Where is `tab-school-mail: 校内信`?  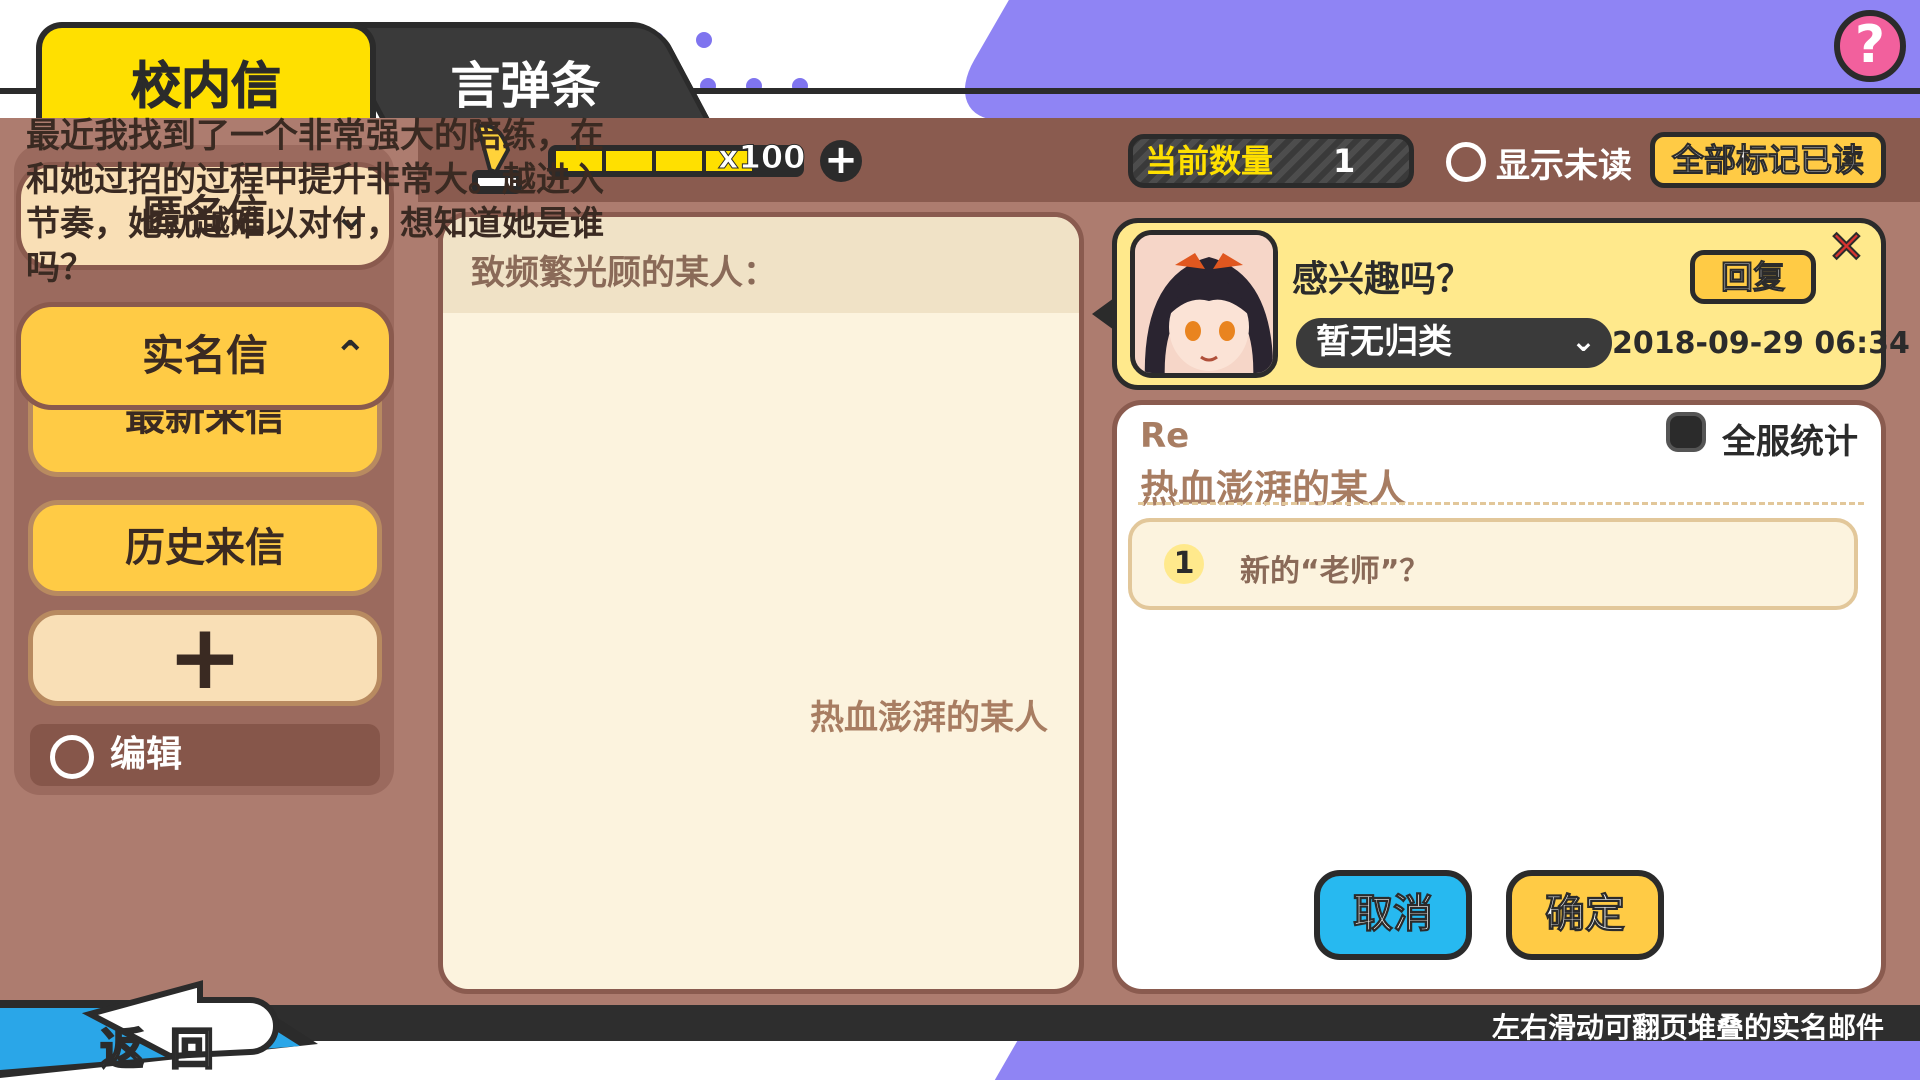
tab-school-mail: 校内信 is located at coordinates (206, 70).